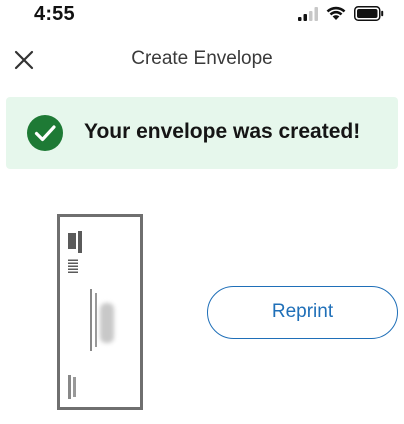 This screenshot has width=404, height=424. What do you see at coordinates (73, 266) in the screenshot?
I see `envelope-barcode` at bounding box center [73, 266].